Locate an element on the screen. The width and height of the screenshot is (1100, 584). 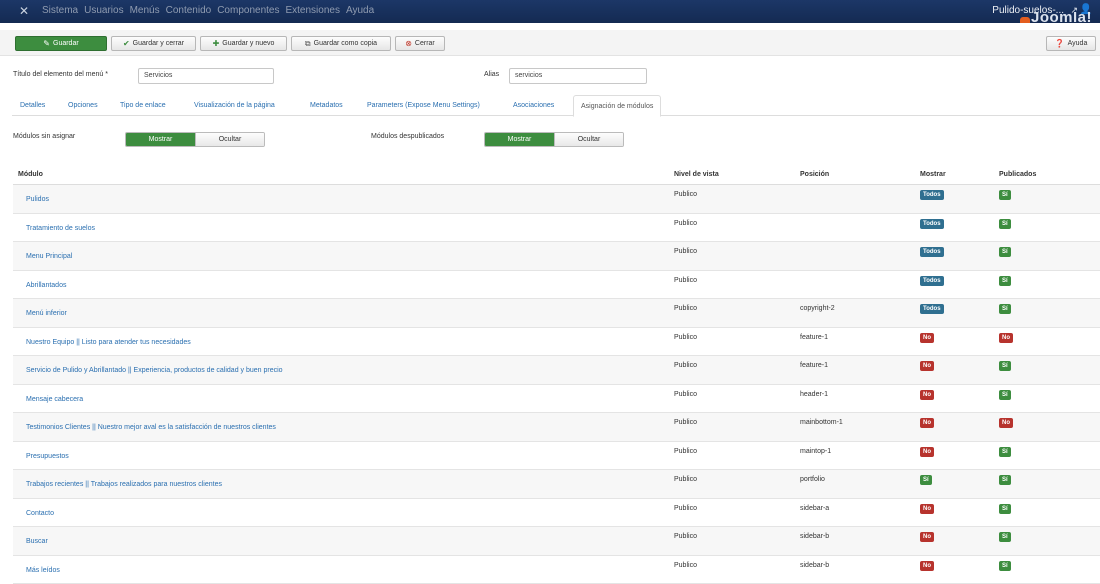
unassigned-modules-toggle: Mostrar Ocultar is located at coordinates (195, 139).